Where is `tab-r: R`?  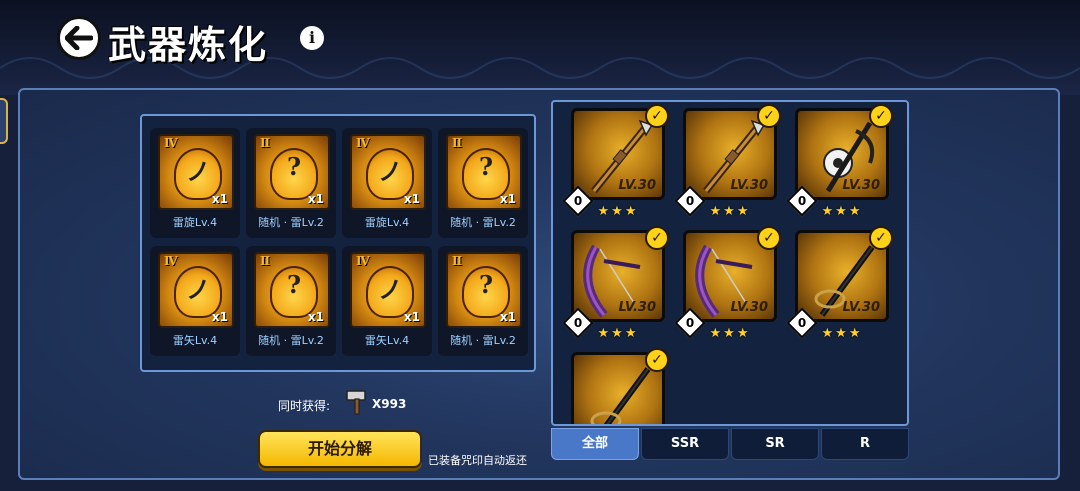 tab-r: R is located at coordinates (865, 444).